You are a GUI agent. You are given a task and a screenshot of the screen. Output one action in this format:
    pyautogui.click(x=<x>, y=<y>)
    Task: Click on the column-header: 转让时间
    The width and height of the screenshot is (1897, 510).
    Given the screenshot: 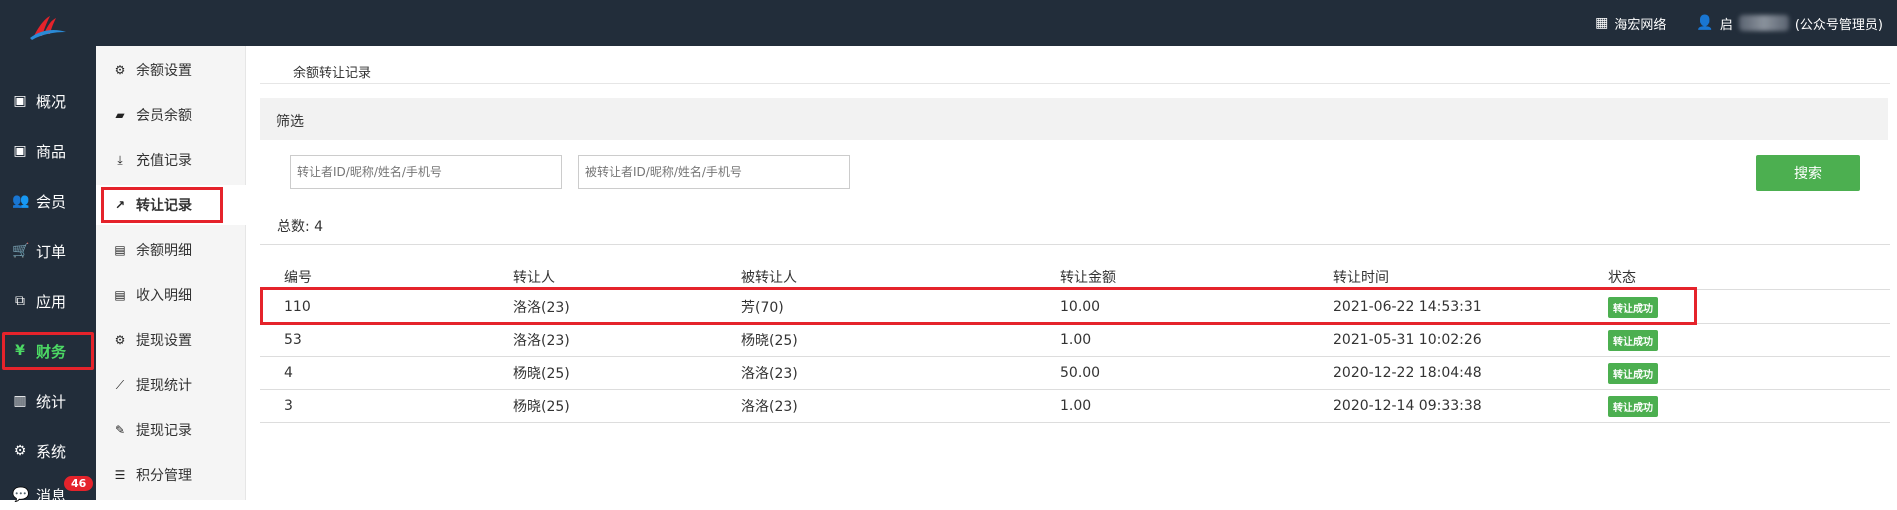 What is the action you would take?
    pyautogui.click(x=1361, y=277)
    